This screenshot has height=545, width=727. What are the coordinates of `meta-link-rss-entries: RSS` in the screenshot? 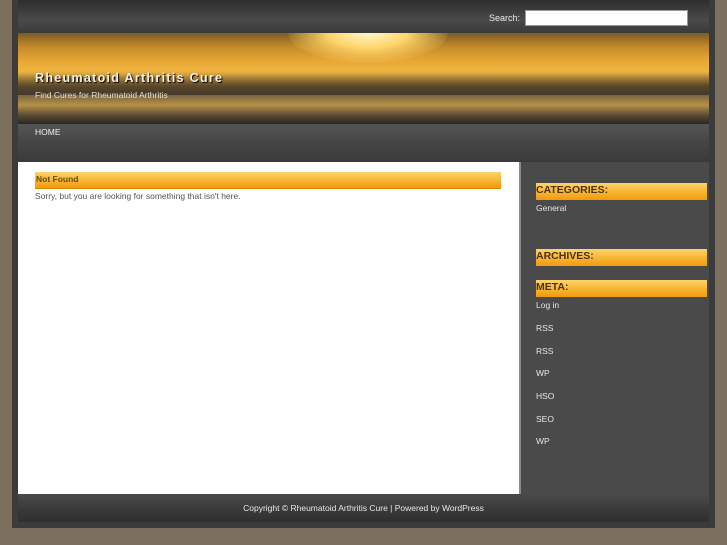 It's located at (544, 328).